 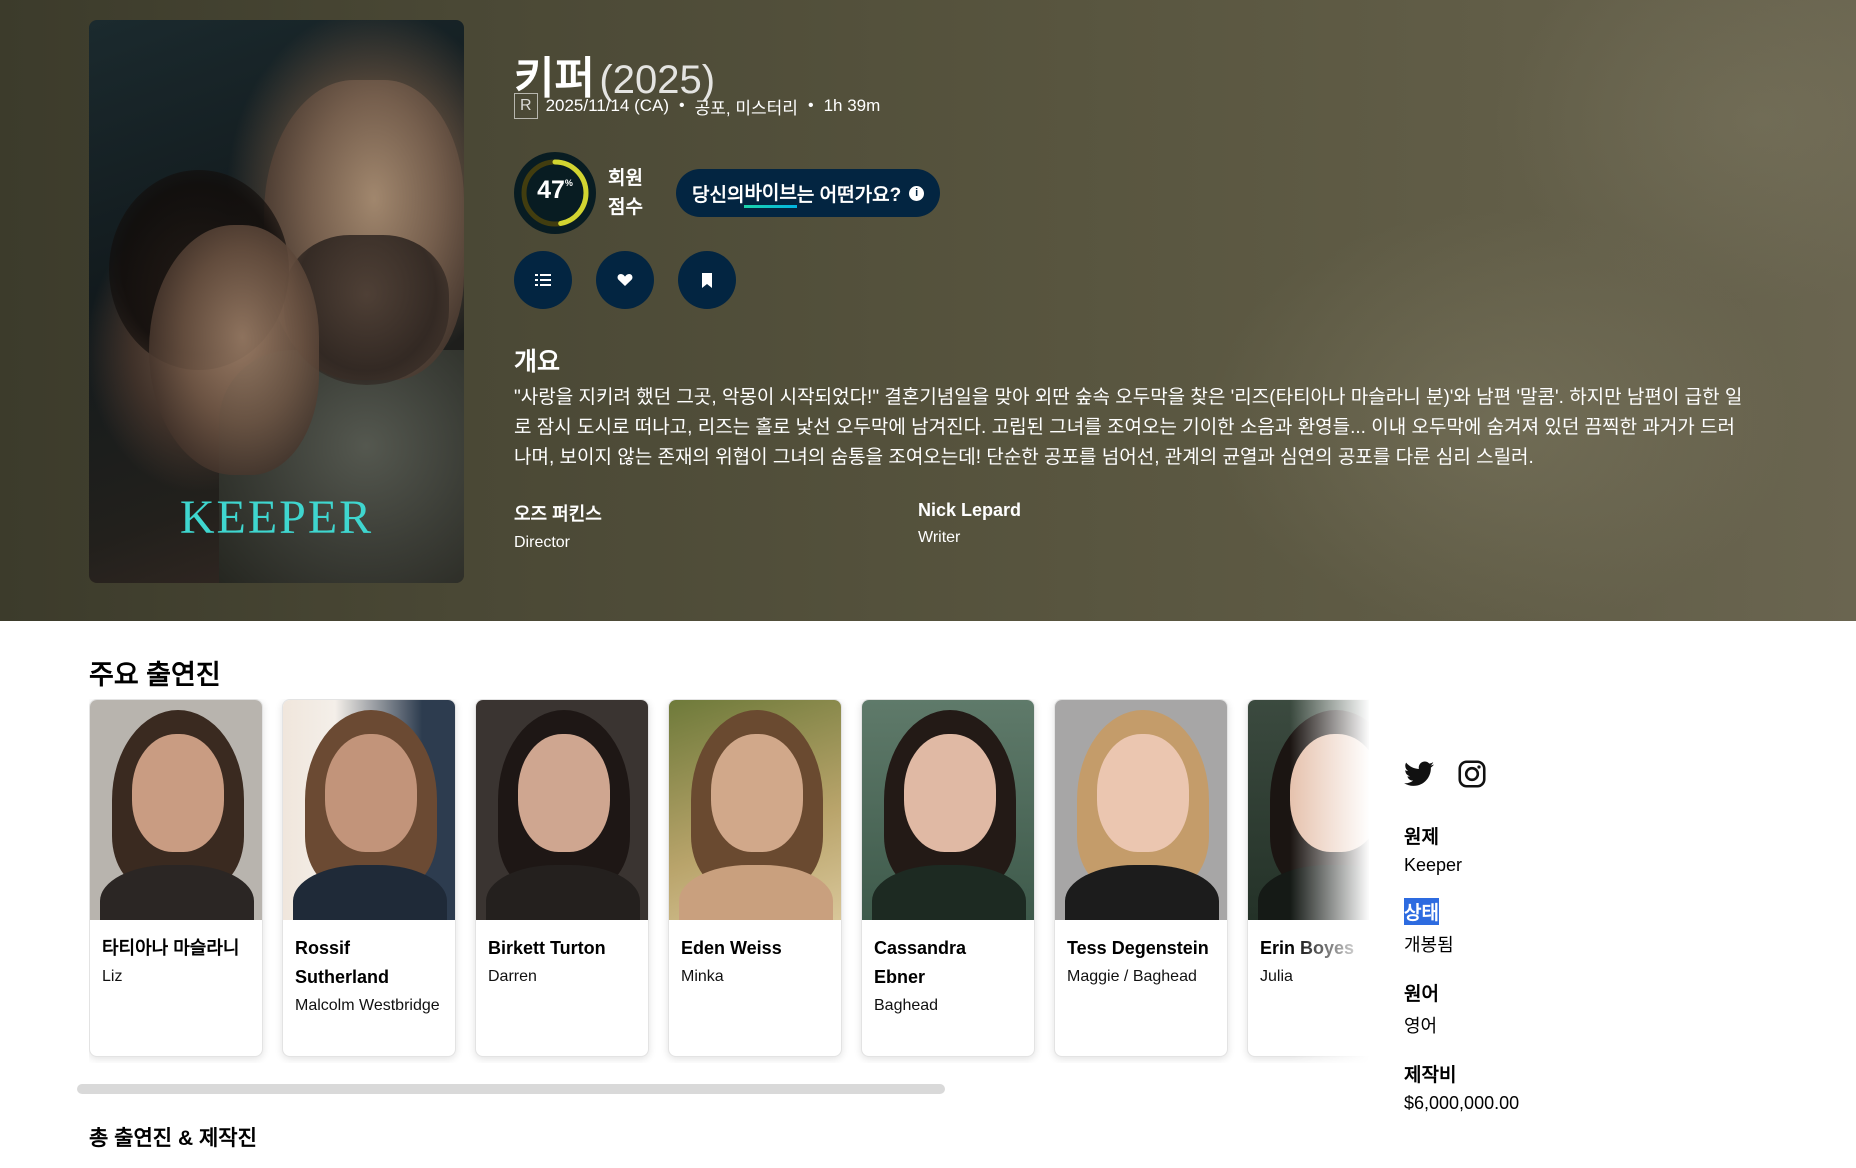 I want to click on fact-value: Keeper, so click(x=1433, y=865).